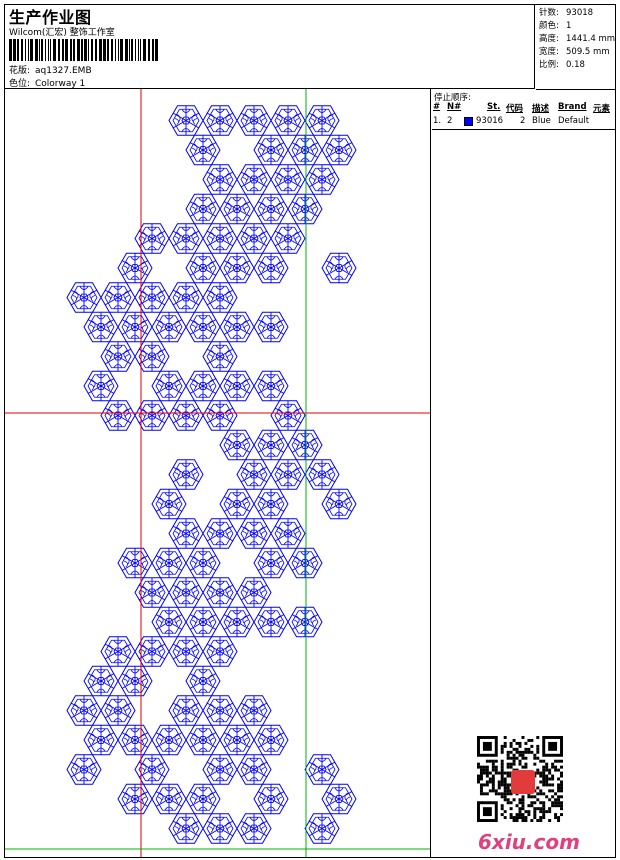 The width and height of the screenshot is (620, 860). What do you see at coordinates (523, 121) in the screenshot?
I see `row-code: 2` at bounding box center [523, 121].